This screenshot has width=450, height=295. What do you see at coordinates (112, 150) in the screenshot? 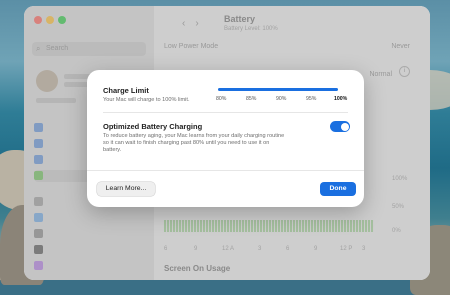
I see `optimized-description-line: battery.` at bounding box center [112, 150].